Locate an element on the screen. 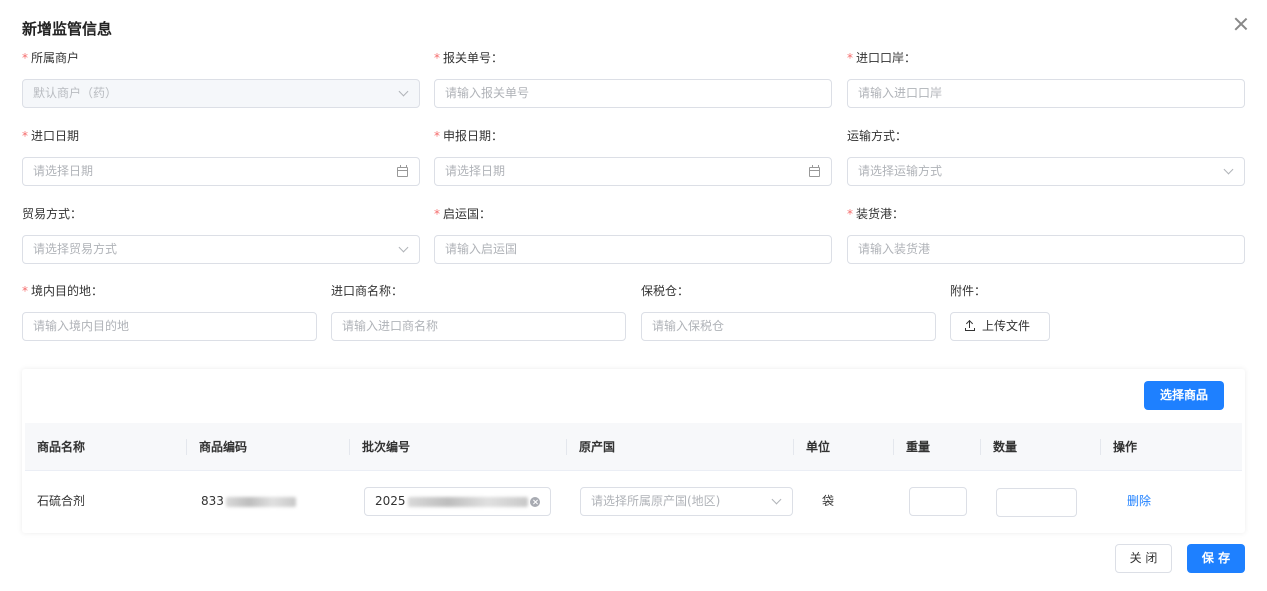 The height and width of the screenshot is (591, 1267). column-header: 批次编号 is located at coordinates (458, 447).